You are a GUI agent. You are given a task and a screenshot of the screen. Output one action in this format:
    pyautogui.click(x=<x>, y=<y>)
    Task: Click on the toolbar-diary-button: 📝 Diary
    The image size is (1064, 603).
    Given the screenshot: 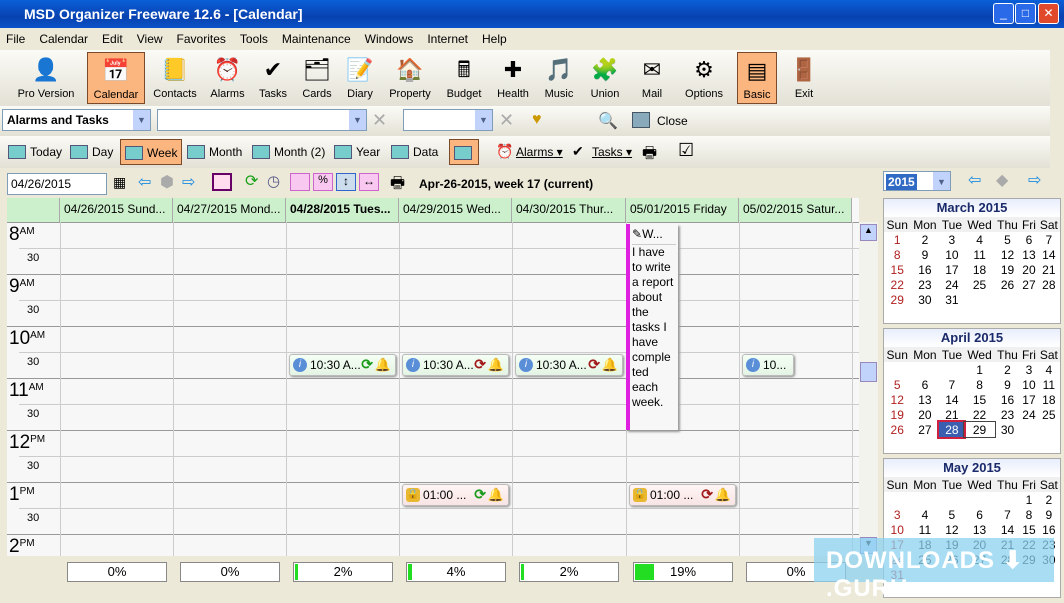 What is the action you would take?
    pyautogui.click(x=360, y=78)
    